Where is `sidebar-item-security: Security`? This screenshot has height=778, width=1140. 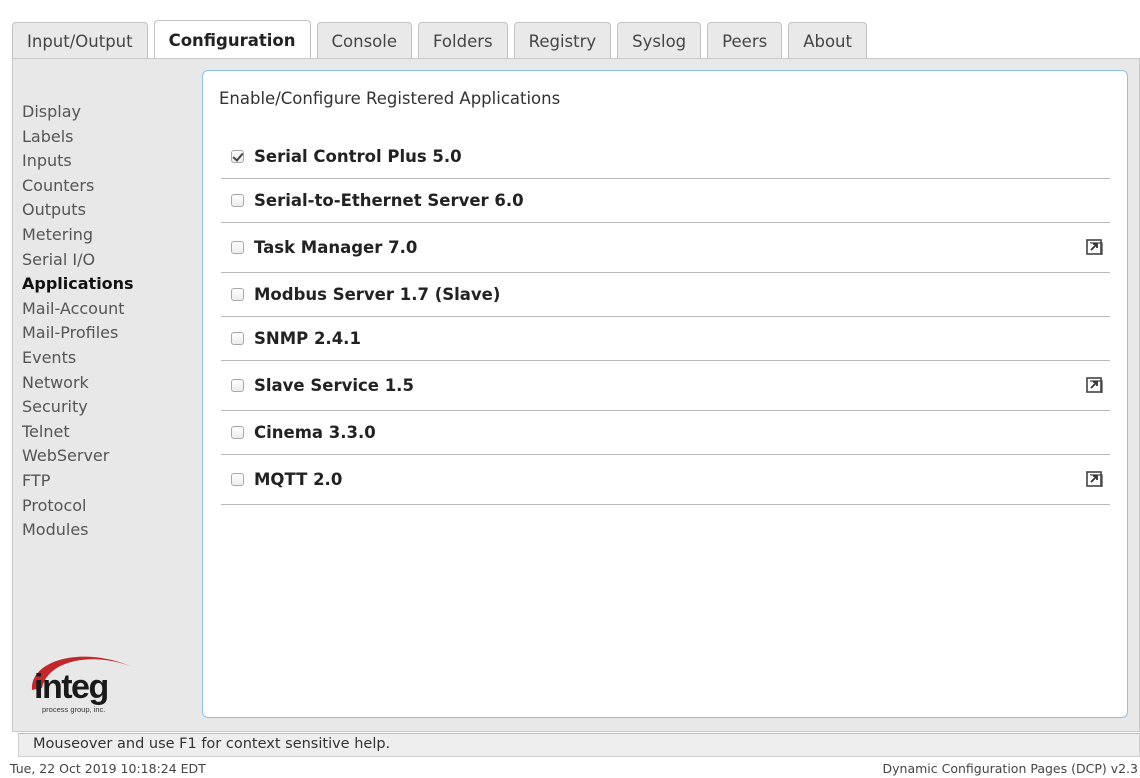 sidebar-item-security: Security is located at coordinates (107, 407).